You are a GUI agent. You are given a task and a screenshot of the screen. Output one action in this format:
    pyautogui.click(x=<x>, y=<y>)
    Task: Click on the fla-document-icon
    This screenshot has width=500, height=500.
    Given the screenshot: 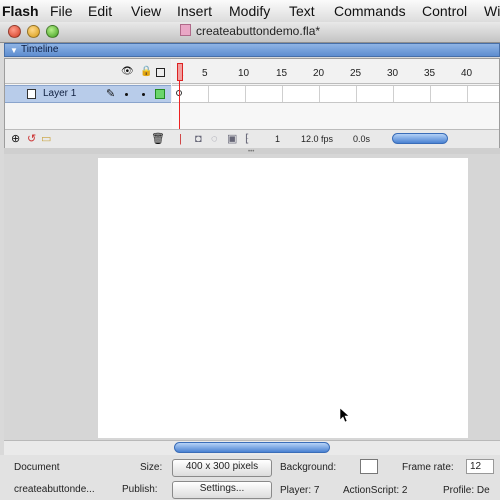 What is the action you would take?
    pyautogui.click(x=185, y=30)
    